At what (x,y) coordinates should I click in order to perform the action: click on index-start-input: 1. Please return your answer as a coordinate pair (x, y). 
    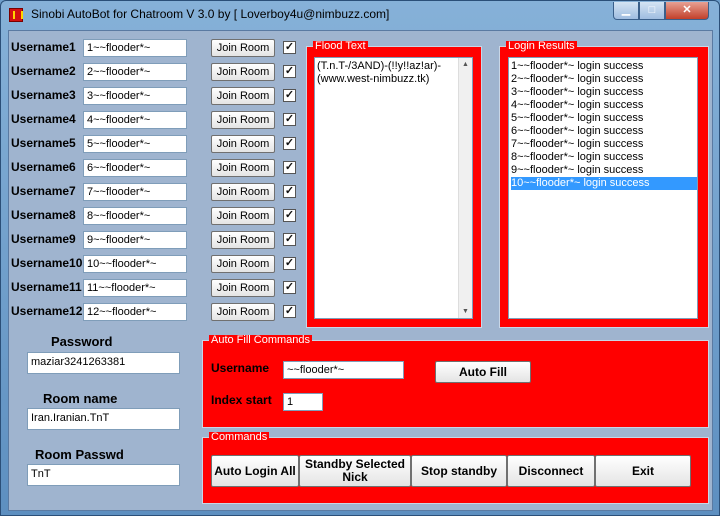
    Looking at the image, I should click on (303, 402).